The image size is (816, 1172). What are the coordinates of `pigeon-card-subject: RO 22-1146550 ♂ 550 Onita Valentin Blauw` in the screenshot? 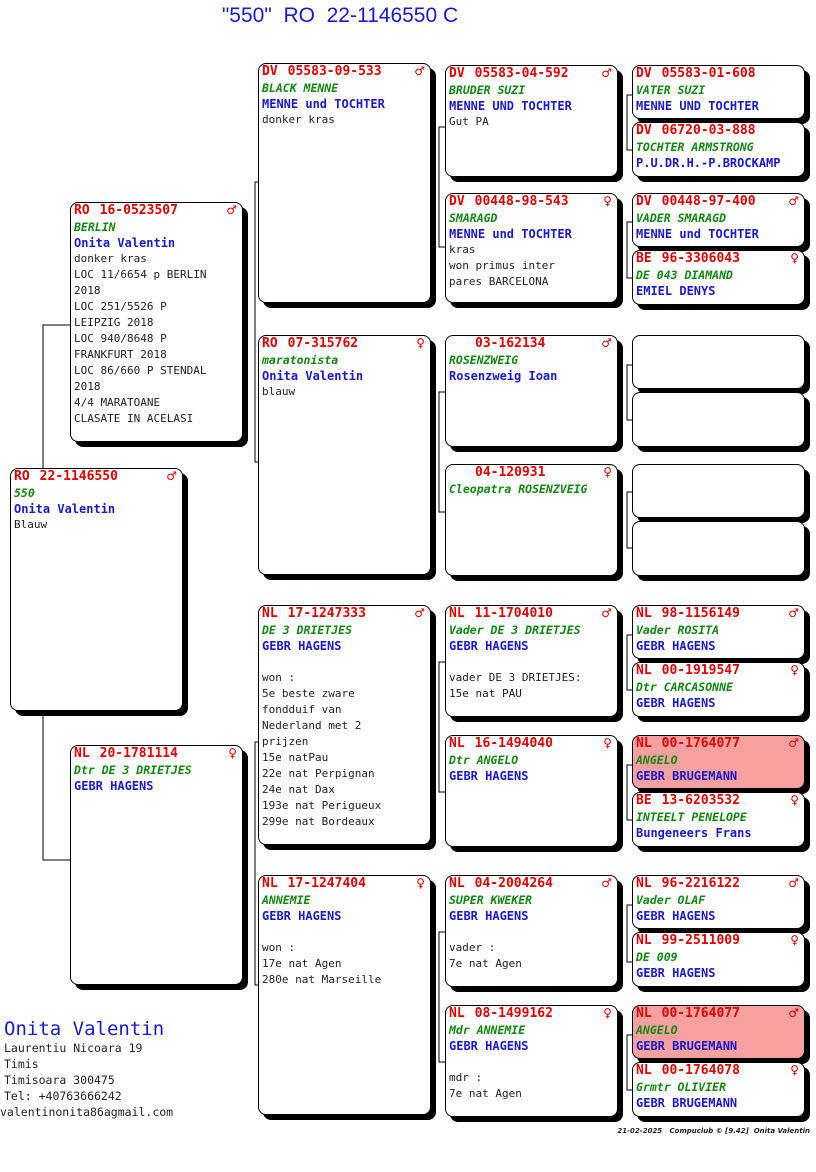 It's located at (96, 589).